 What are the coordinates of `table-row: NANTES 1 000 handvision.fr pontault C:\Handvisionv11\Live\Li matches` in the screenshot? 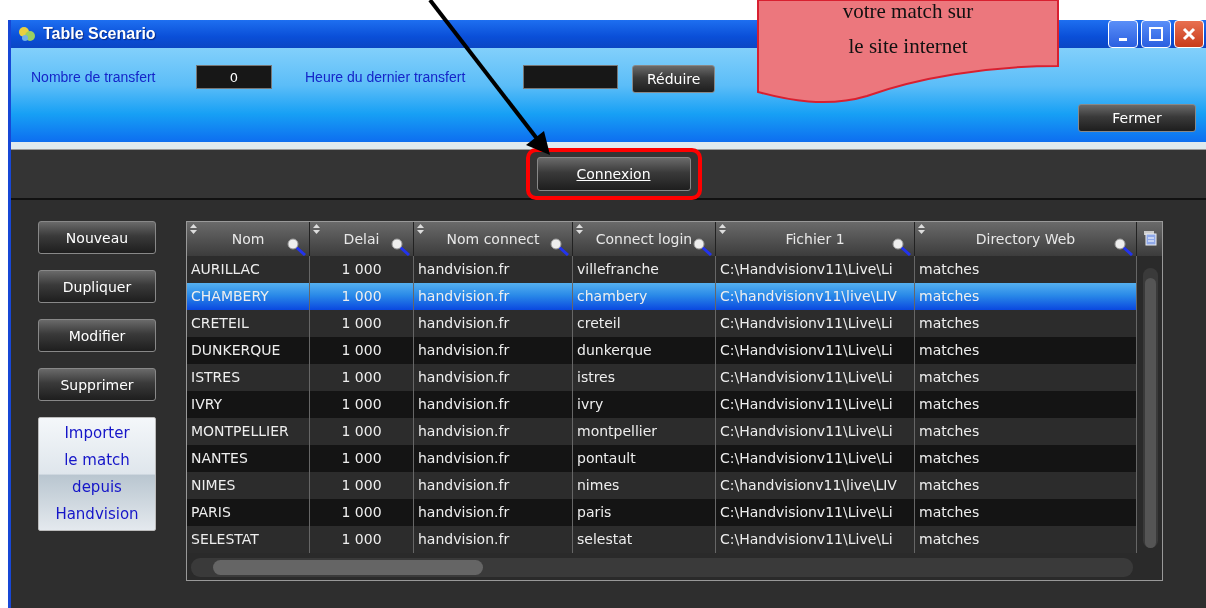 It's located at (662, 458).